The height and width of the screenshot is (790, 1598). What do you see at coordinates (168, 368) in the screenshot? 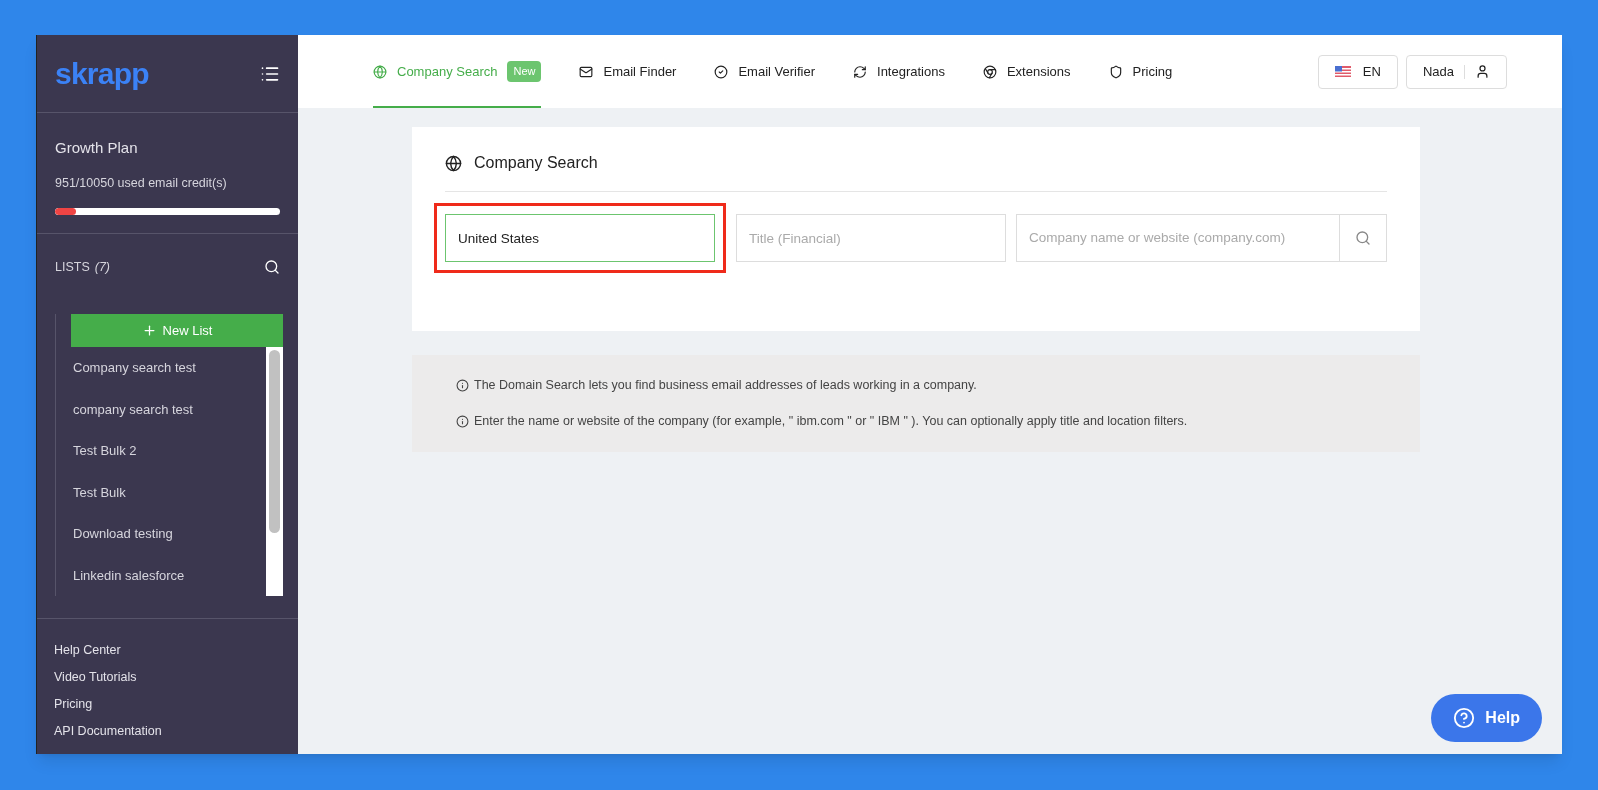
I see `list-item: Company search test` at bounding box center [168, 368].